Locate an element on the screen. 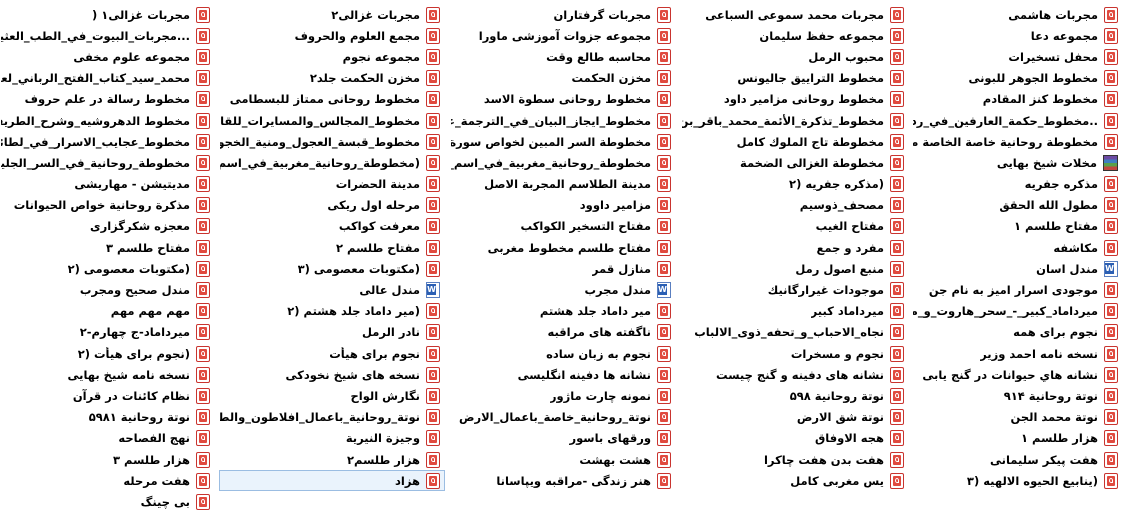  file-item: مديتيشن - مهاريشی is located at coordinates (107, 184).